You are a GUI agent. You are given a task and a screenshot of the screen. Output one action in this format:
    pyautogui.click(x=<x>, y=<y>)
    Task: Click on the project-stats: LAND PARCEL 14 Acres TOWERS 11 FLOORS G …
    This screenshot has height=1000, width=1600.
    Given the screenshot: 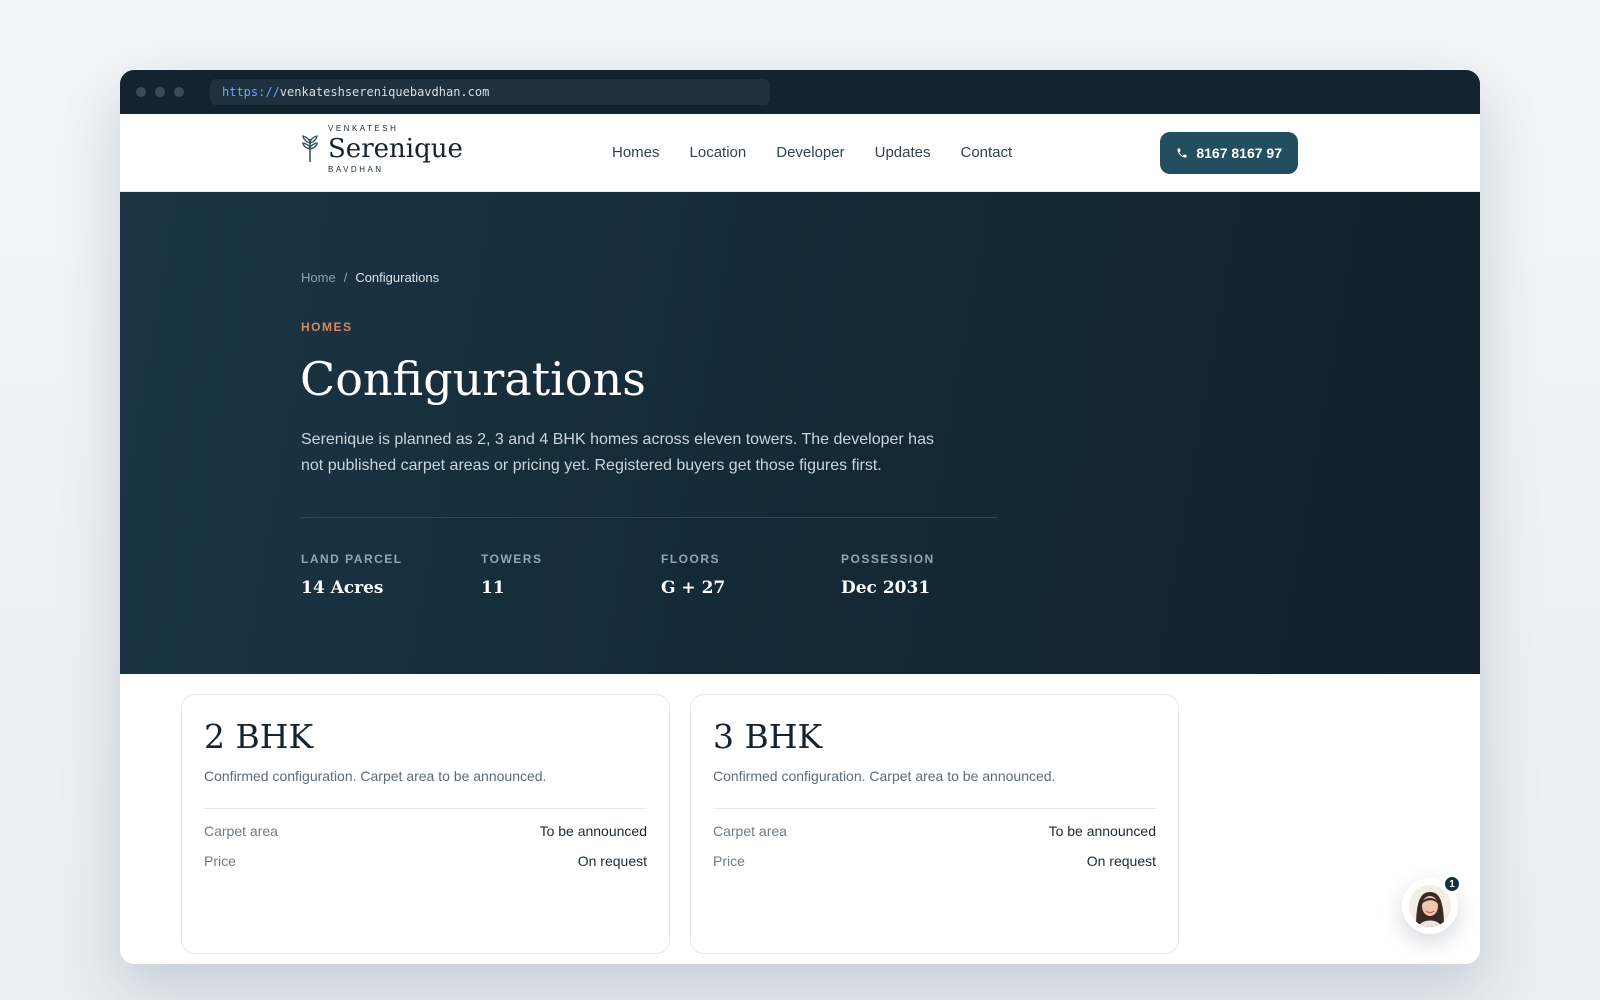 What is the action you would take?
    pyautogui.click(x=661, y=575)
    